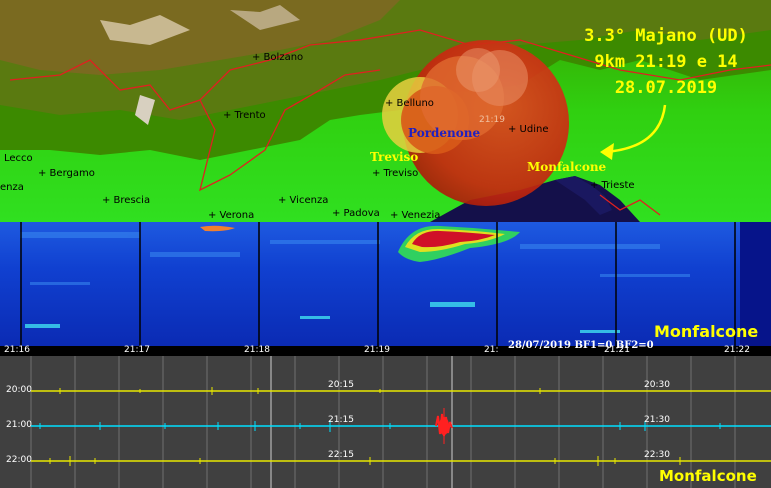 Image resolution: width=771 pixels, height=488 pixels. What do you see at coordinates (617, 350) in the screenshot?
I see `spectrogram-time-label: 21:21` at bounding box center [617, 350].